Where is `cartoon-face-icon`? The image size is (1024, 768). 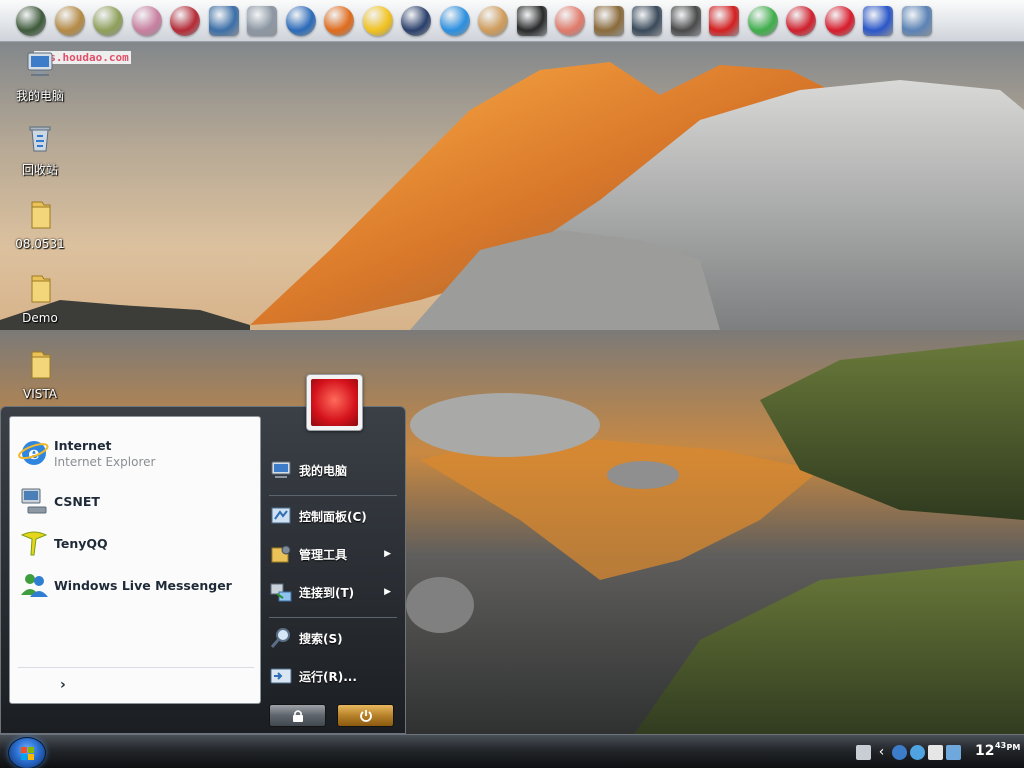
cartoon-face-icon is located at coordinates (69, 20).